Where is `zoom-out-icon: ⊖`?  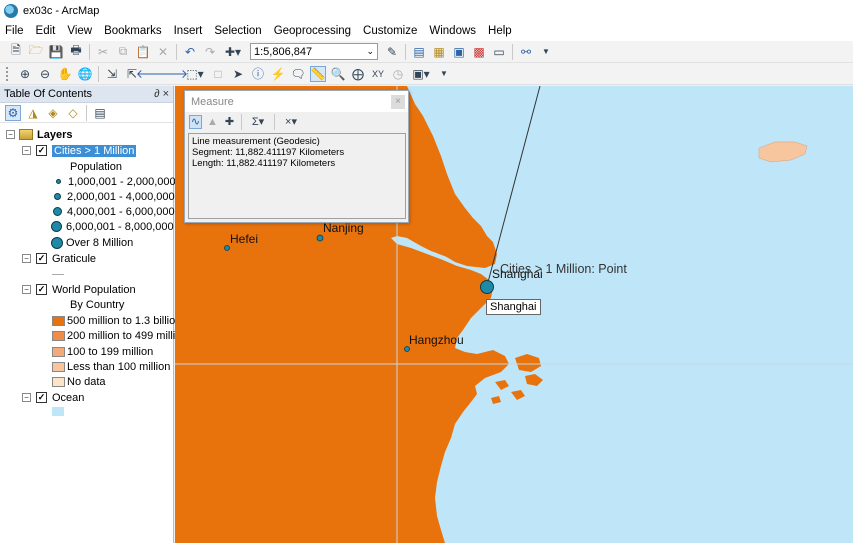
zoom-out-icon: ⊖ is located at coordinates (45, 74).